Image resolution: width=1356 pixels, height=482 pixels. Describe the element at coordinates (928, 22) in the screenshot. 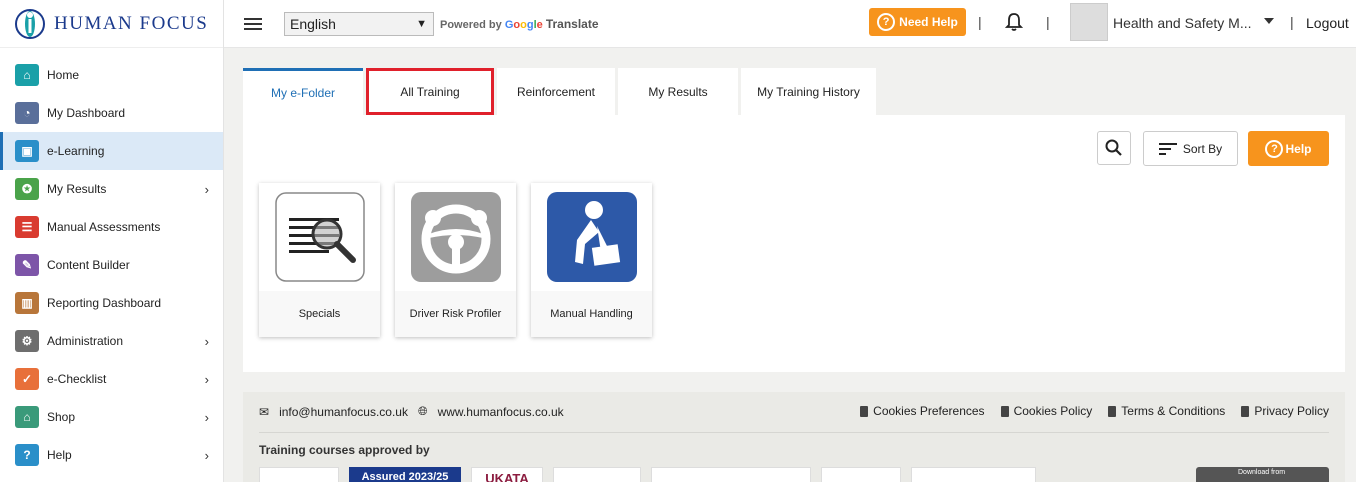

I see `need-help-label: Need Help` at that location.